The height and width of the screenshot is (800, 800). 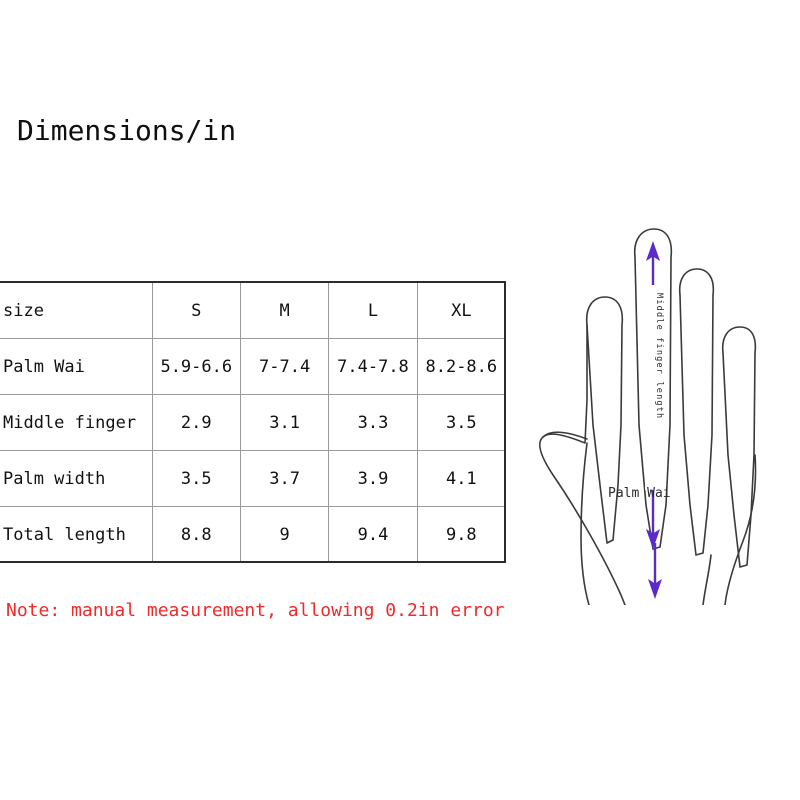 I want to click on table-row: Palm Wai 5.9-6.6 7-7.4 7.4-7.8 8.2-8.6, so click(x=253, y=366).